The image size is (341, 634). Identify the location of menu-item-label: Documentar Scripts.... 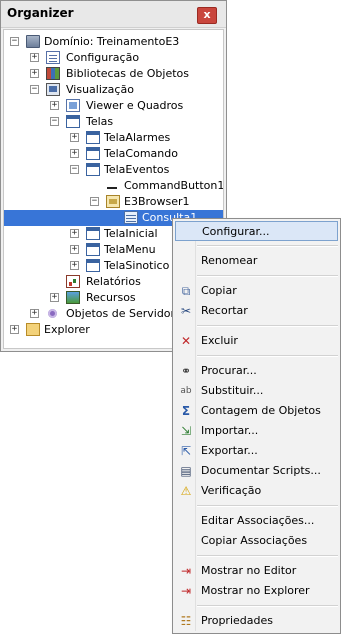
(261, 470).